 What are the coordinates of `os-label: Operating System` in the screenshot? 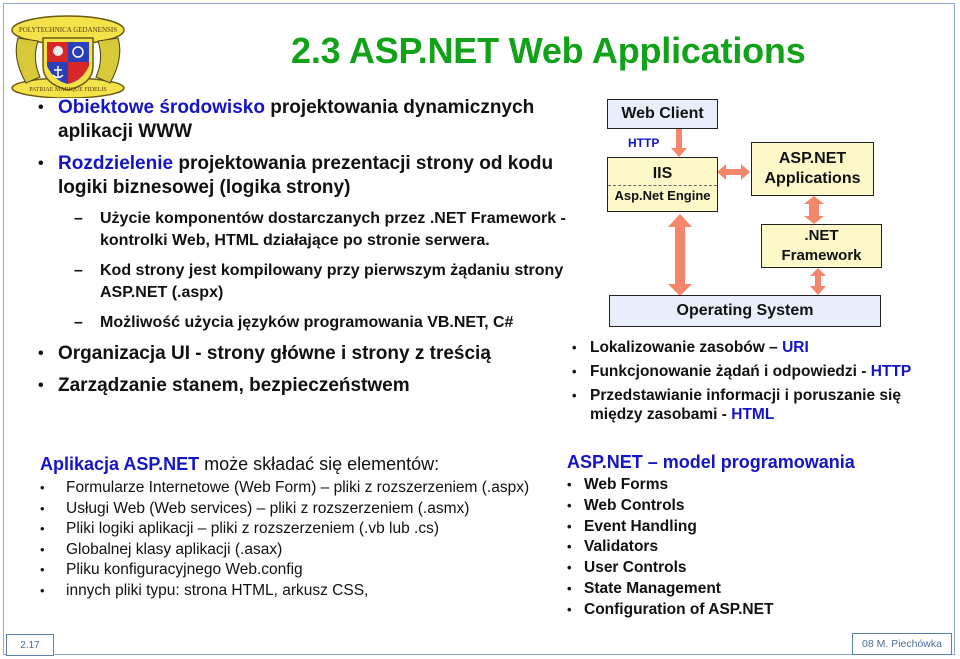 It's located at (745, 310).